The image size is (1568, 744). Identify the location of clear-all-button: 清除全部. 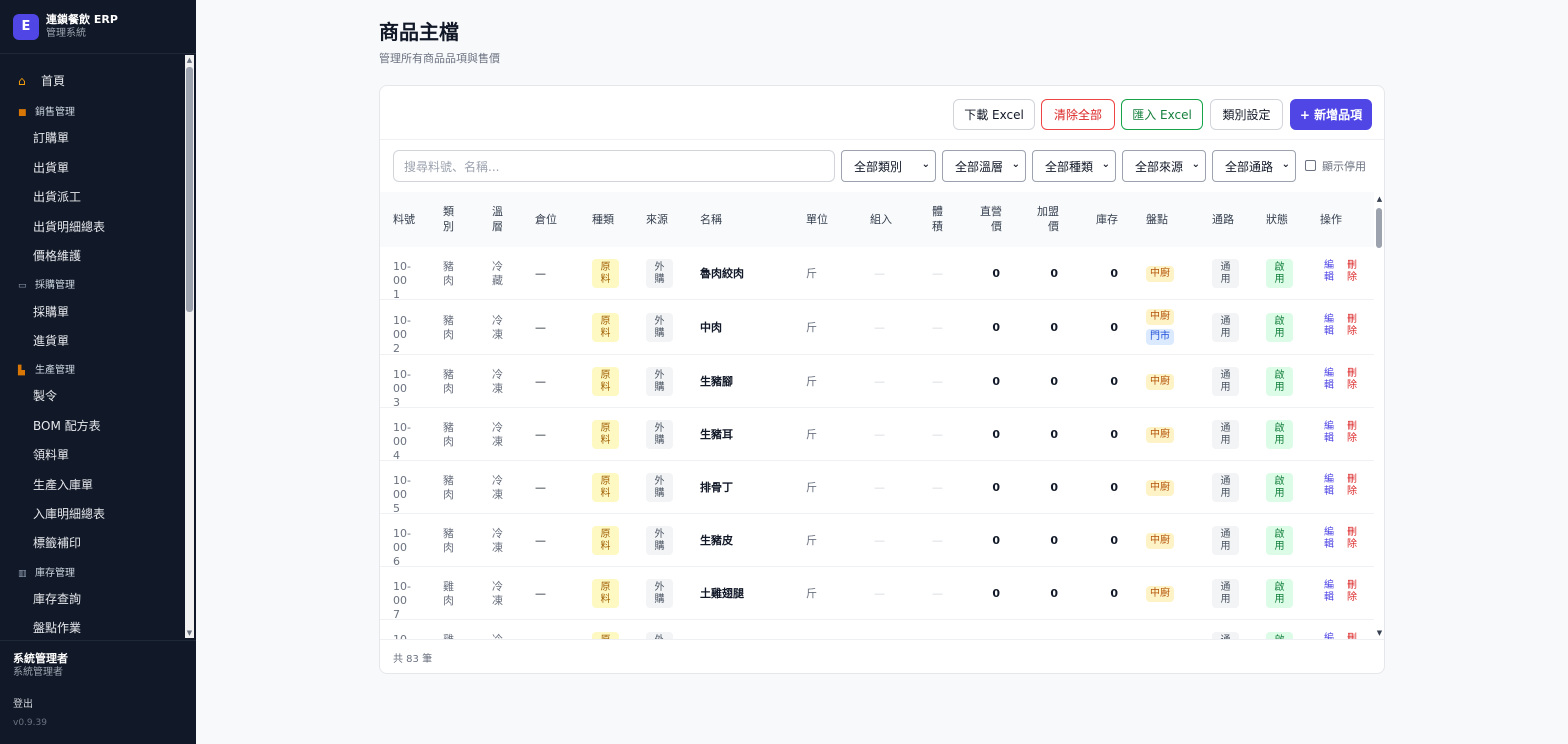
(1078, 114).